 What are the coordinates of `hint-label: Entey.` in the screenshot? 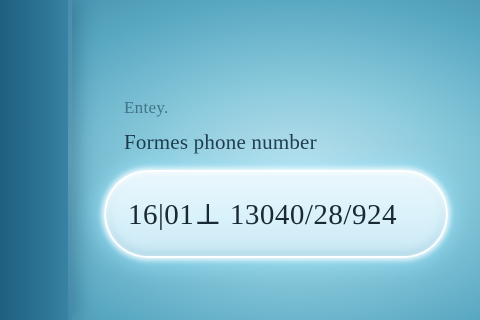 It's located at (146, 107).